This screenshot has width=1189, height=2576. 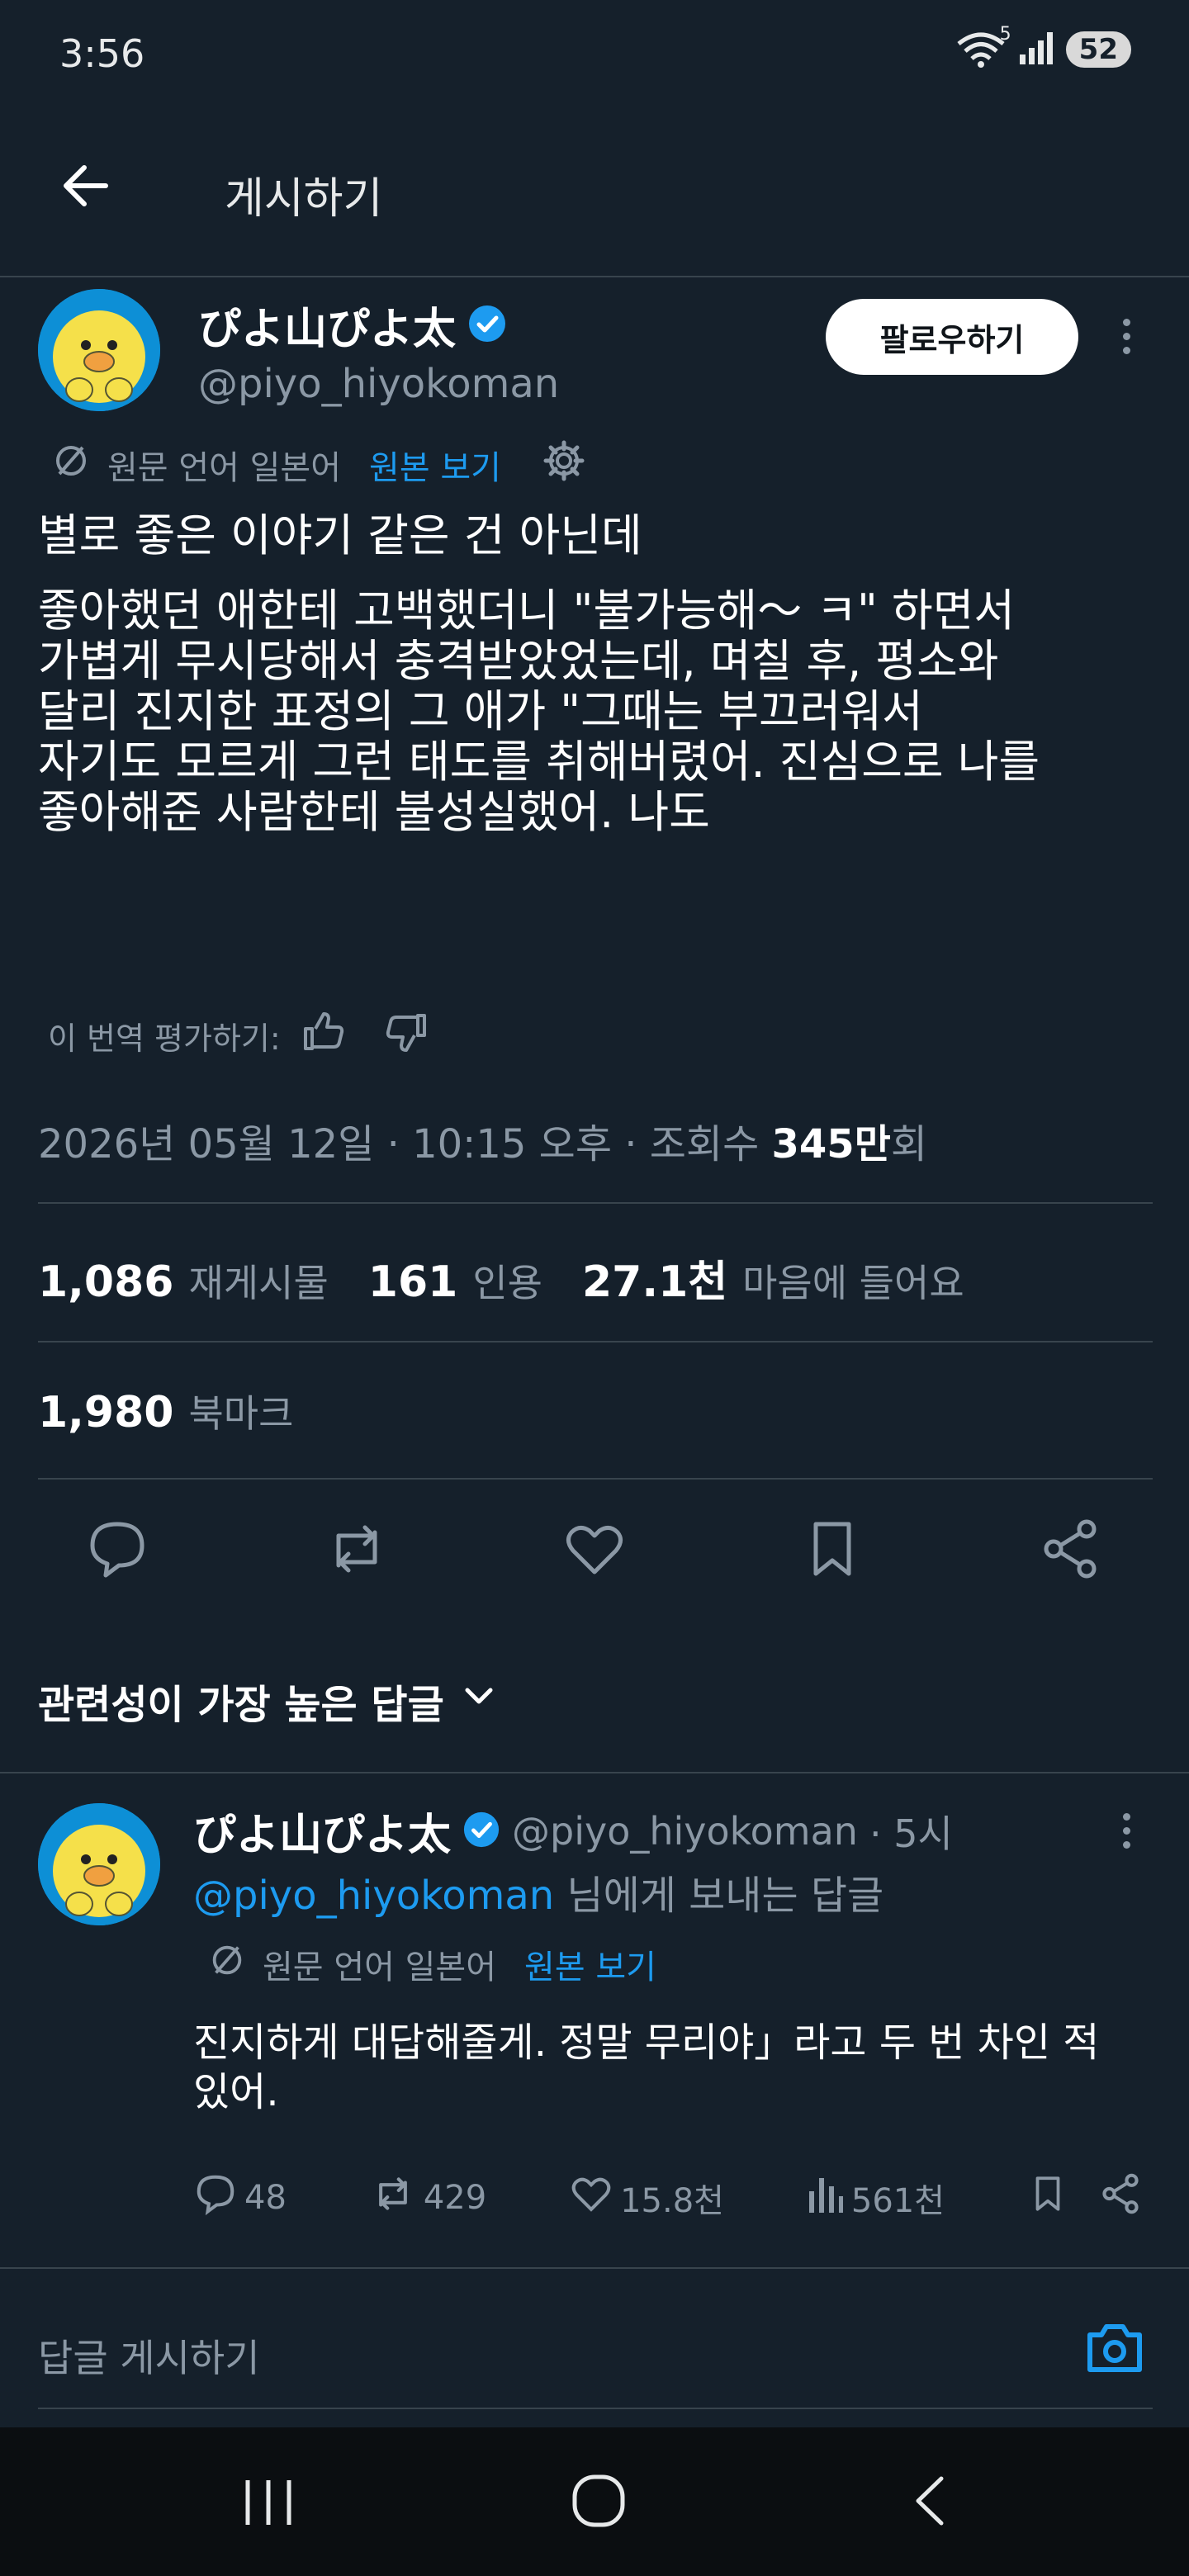 I want to click on wifi-badge: 5, so click(x=1005, y=34).